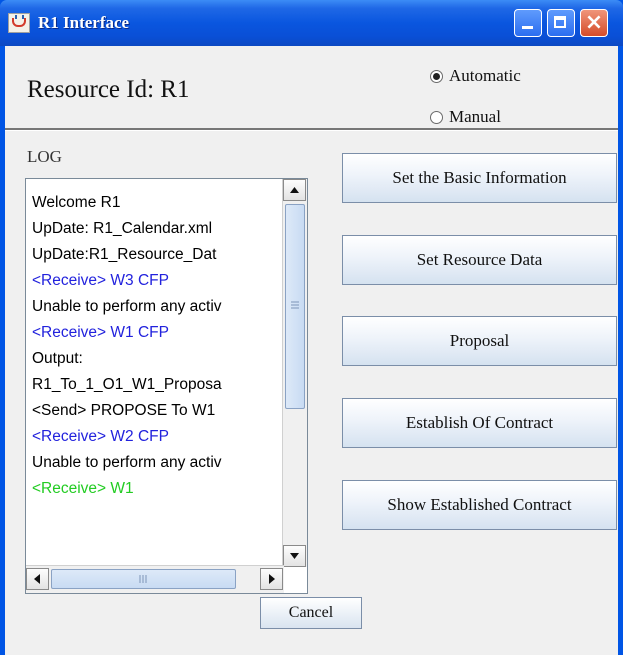 Image resolution: width=623 pixels, height=655 pixels. I want to click on automatic-radio-label: Automatic, so click(485, 75).